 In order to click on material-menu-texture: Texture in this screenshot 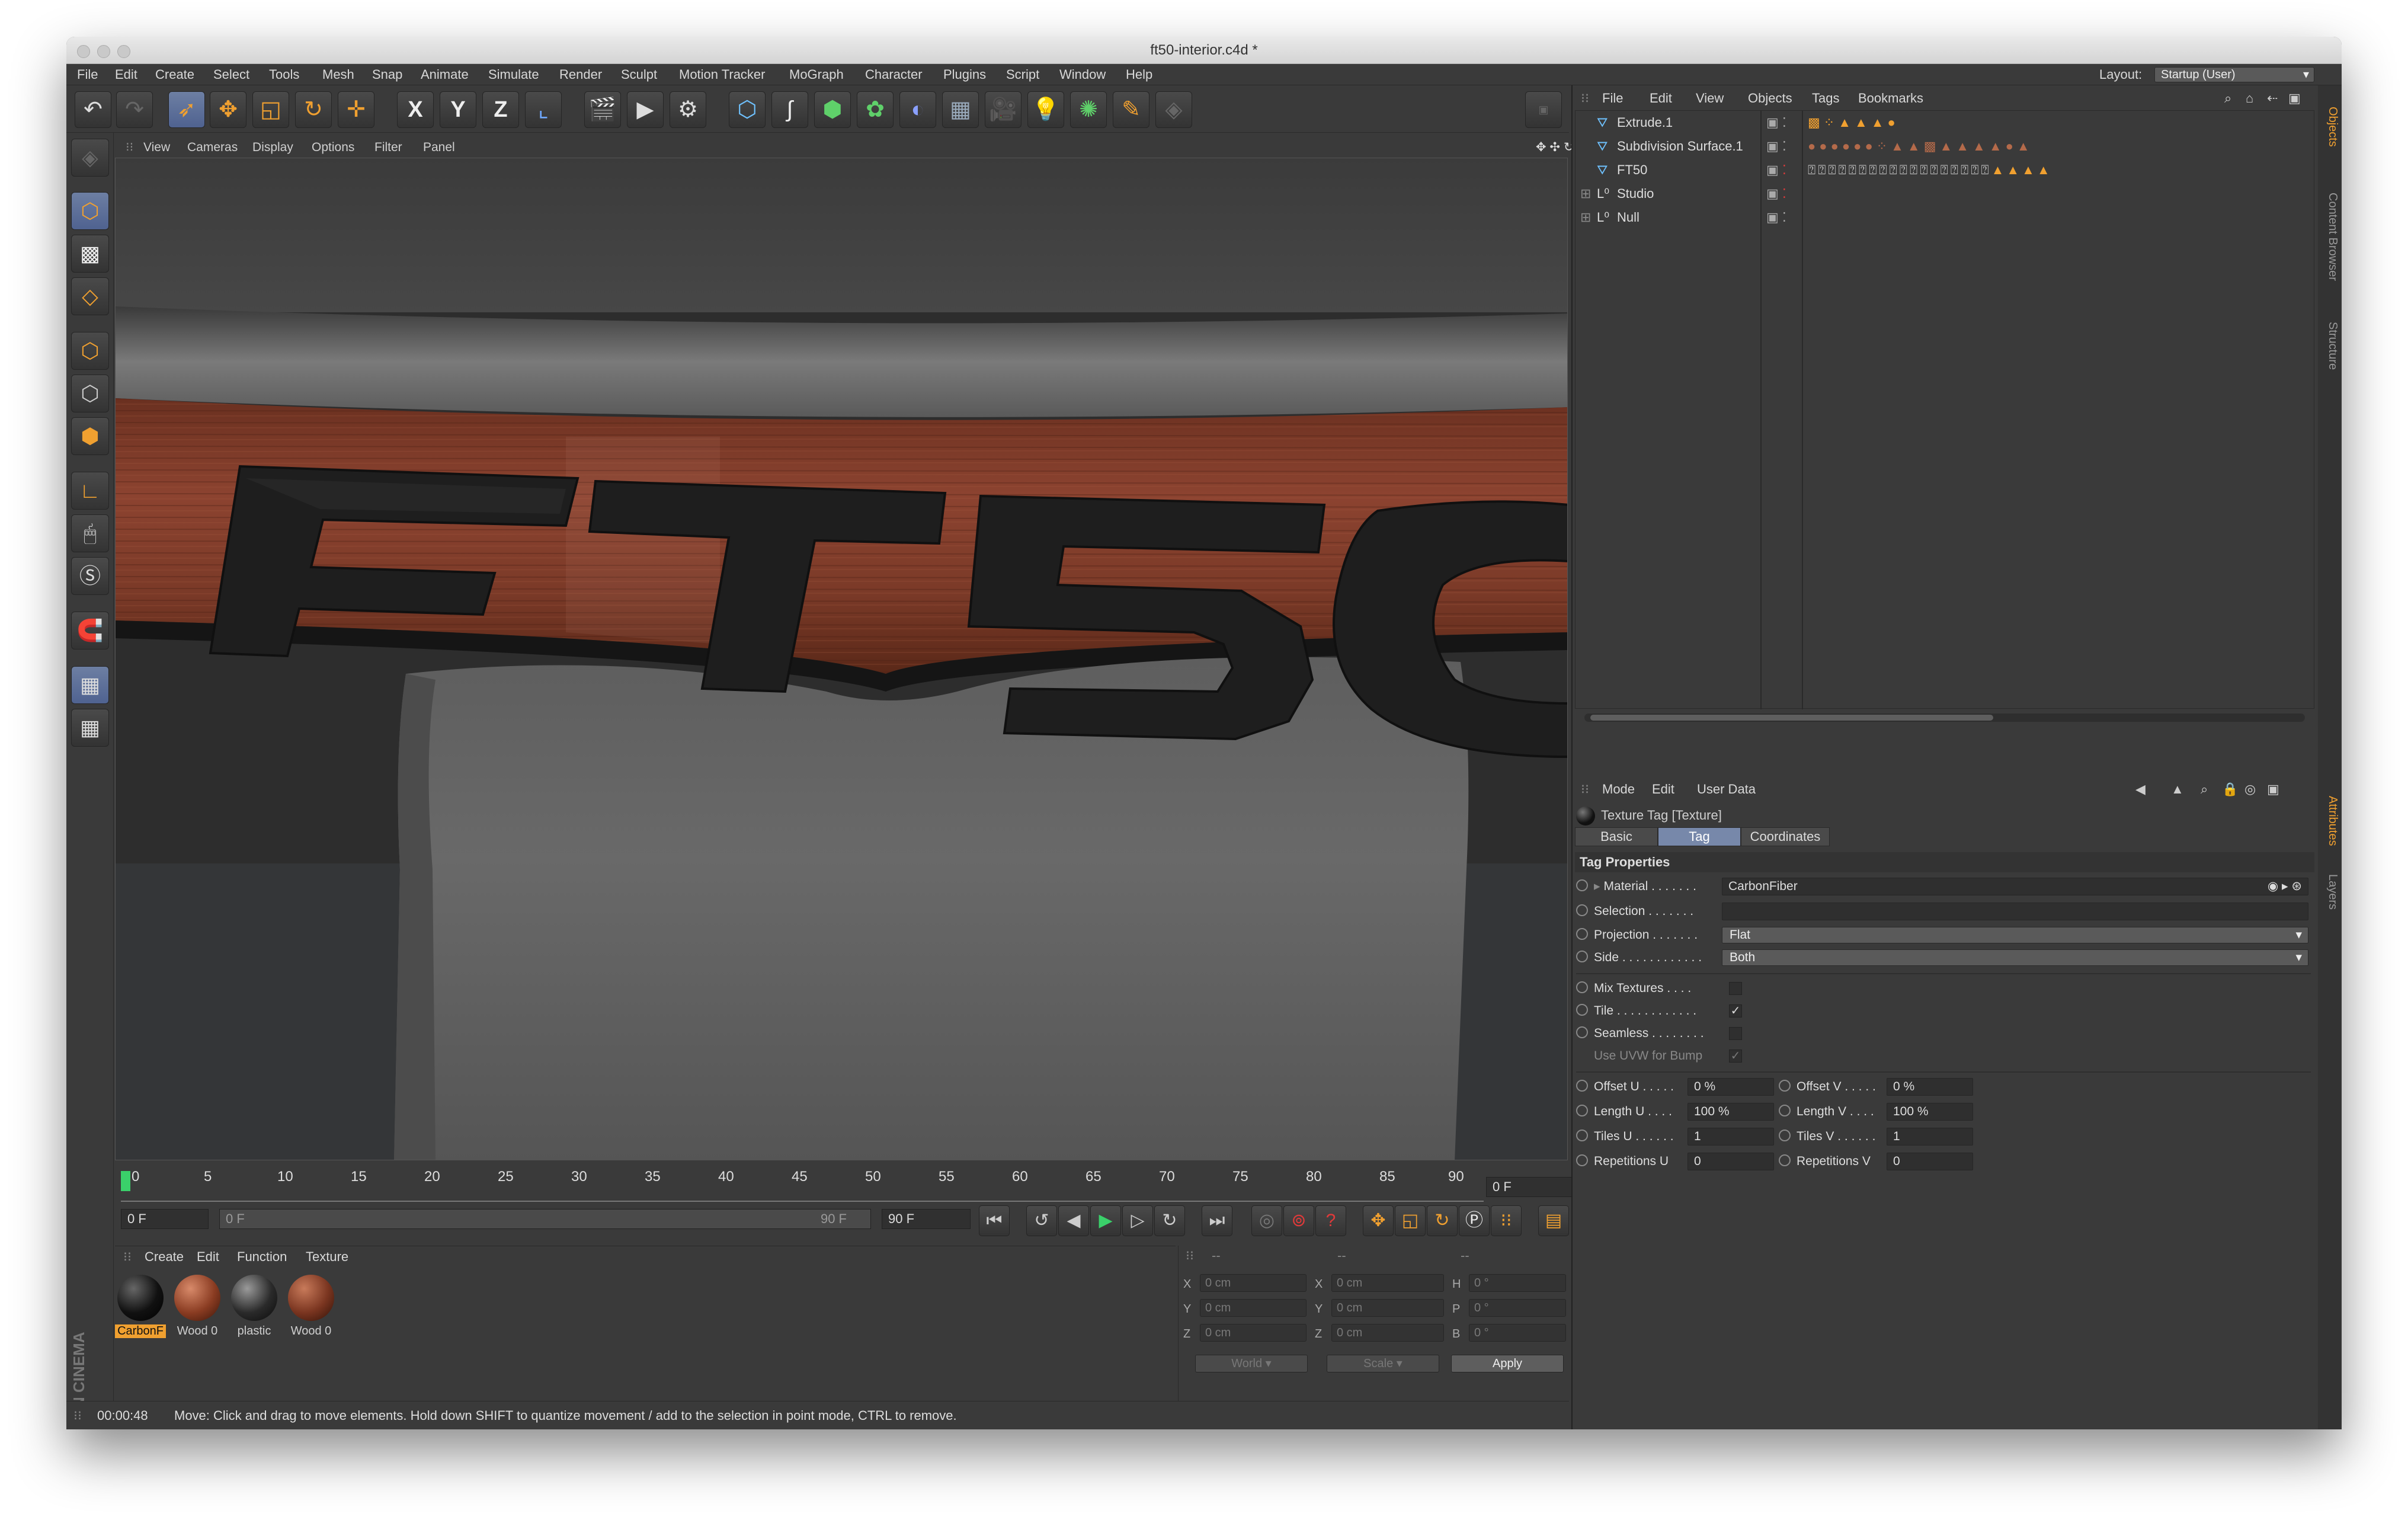, I will do `click(327, 1257)`.